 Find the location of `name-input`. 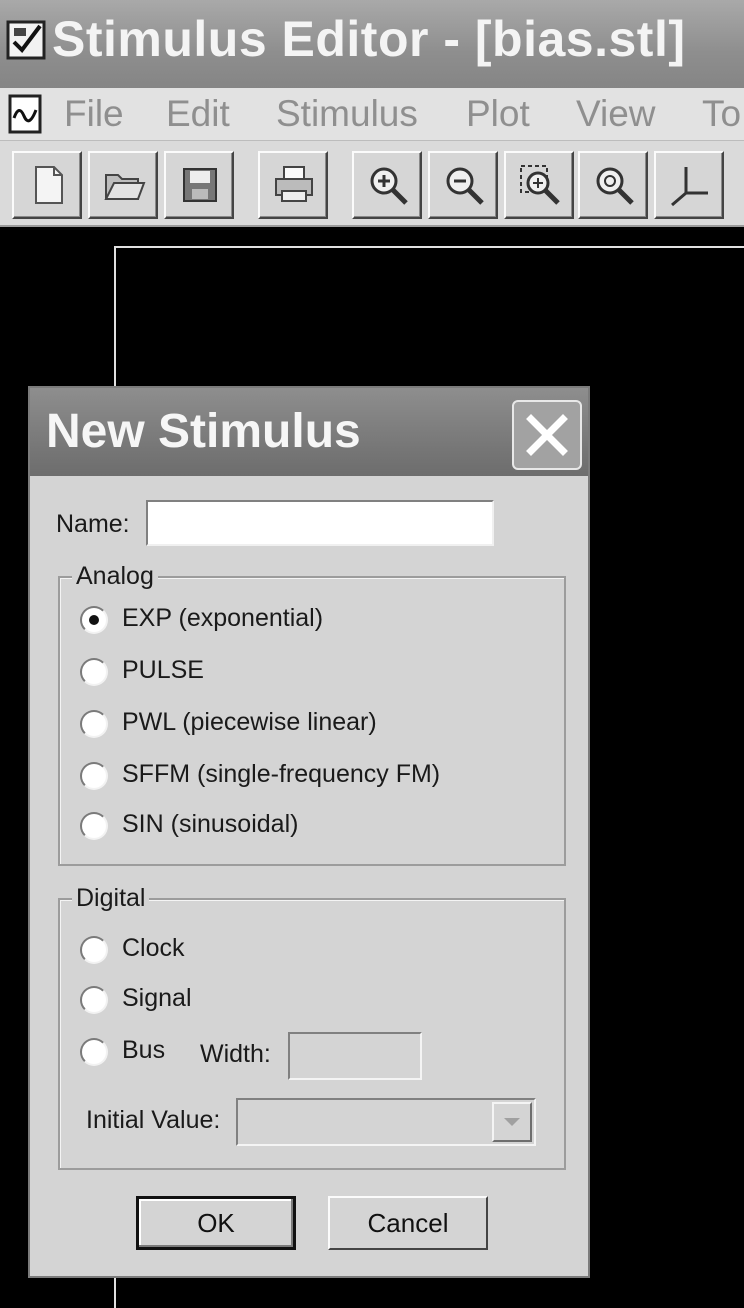

name-input is located at coordinates (320, 523).